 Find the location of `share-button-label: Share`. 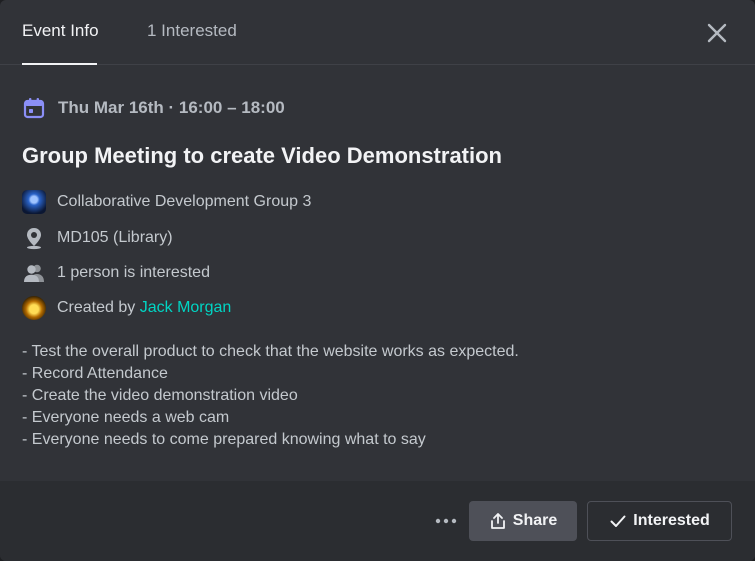

share-button-label: Share is located at coordinates (535, 520).